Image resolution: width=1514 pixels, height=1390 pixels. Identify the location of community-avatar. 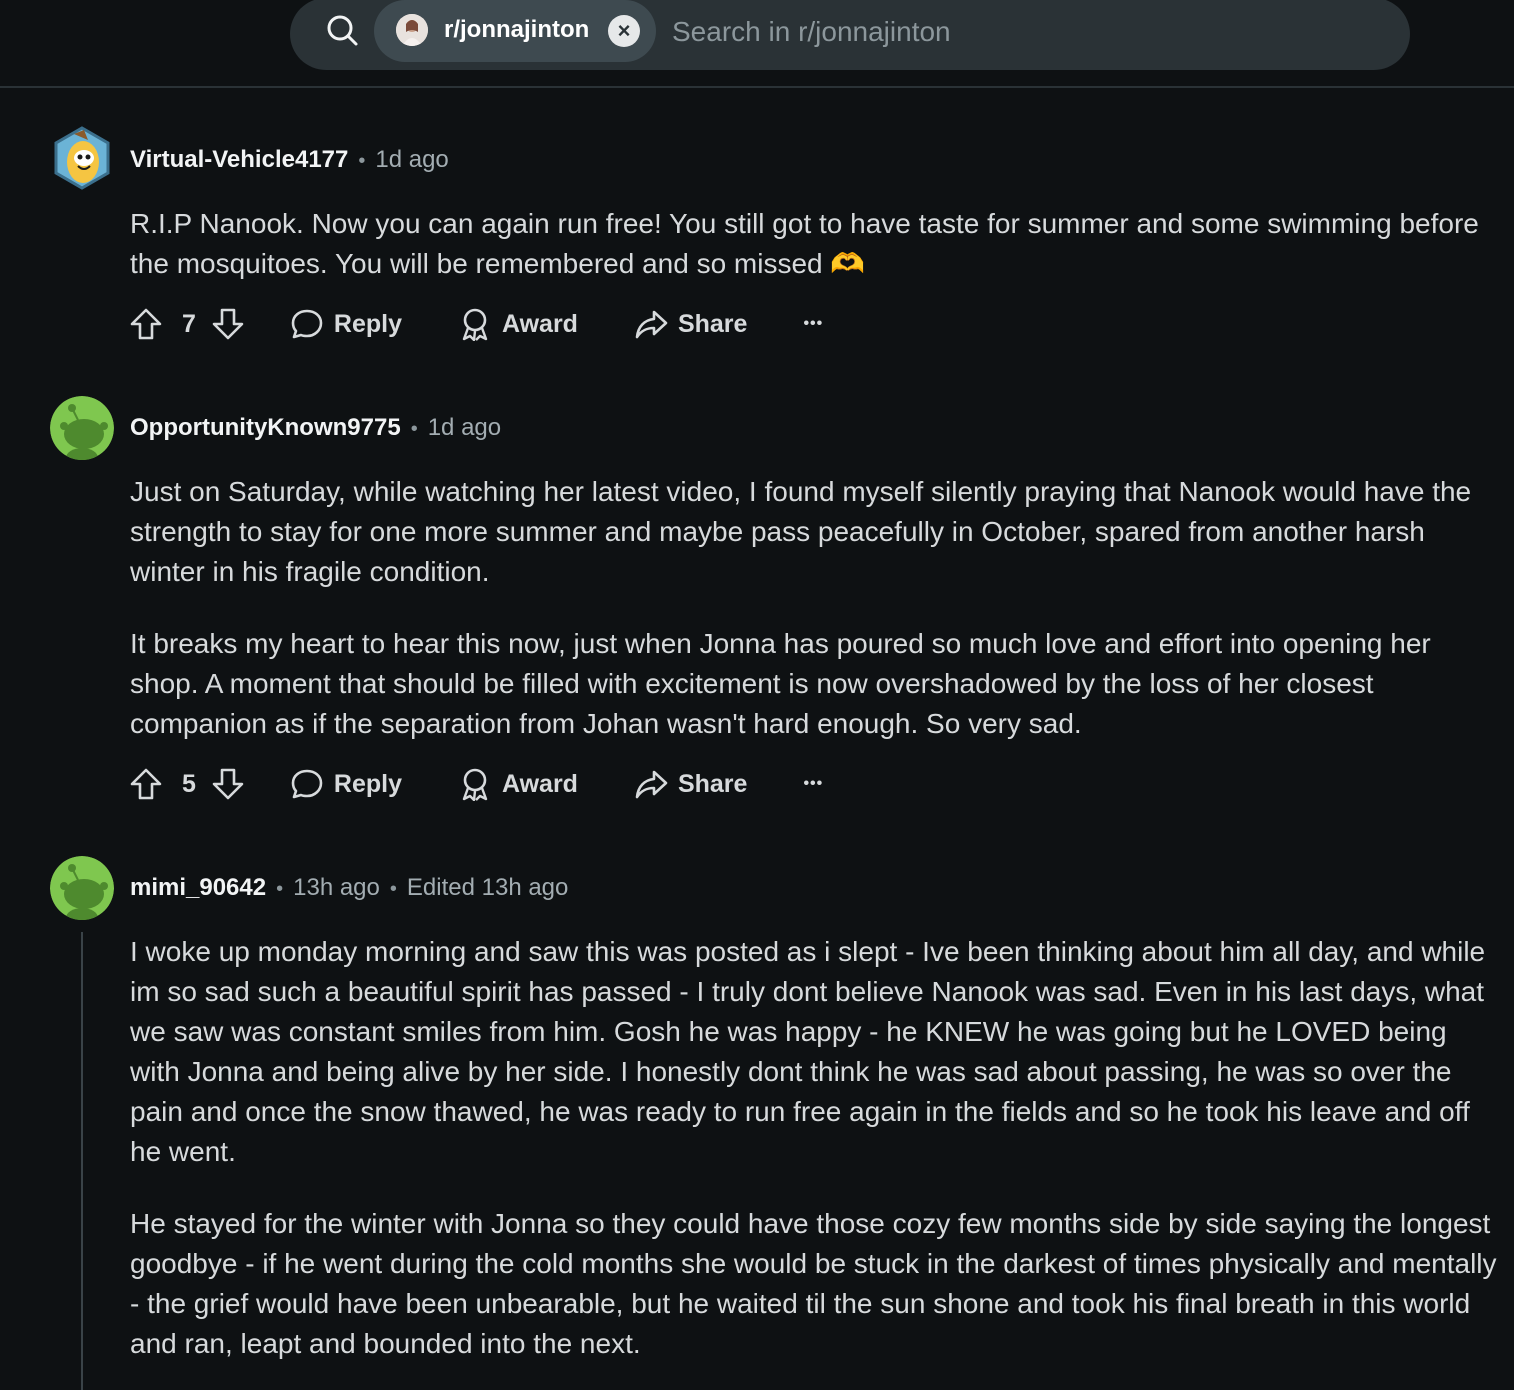
(412, 30).